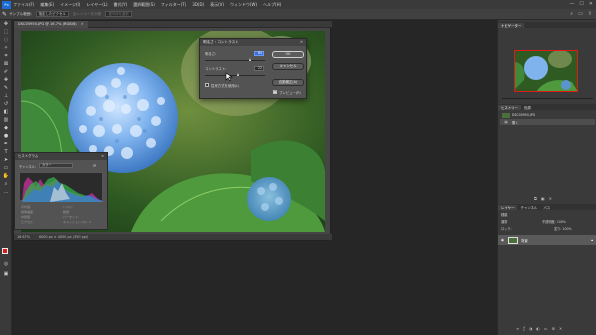 This screenshot has width=596, height=335. What do you see at coordinates (6, 152) in the screenshot?
I see `type-tool-icon: T` at bounding box center [6, 152].